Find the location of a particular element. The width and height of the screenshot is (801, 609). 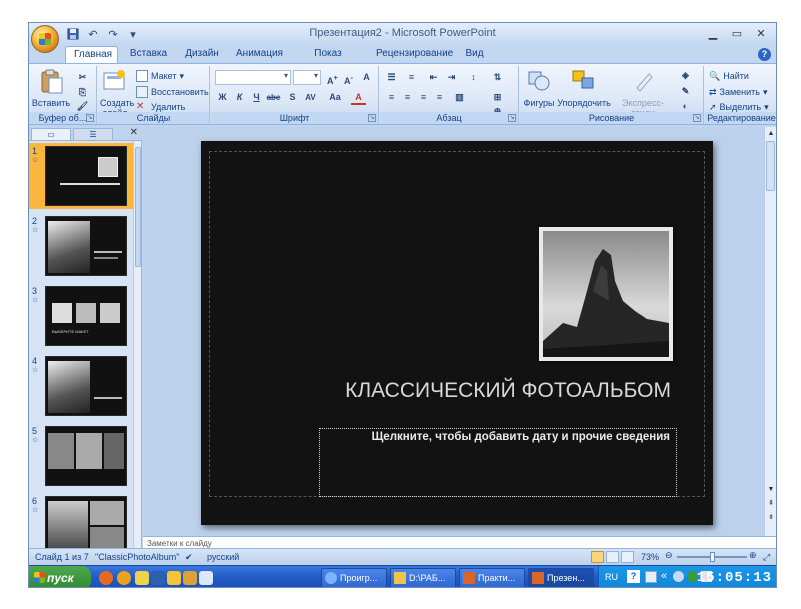

shapes-button: Фигуры is located at coordinates (539, 88).